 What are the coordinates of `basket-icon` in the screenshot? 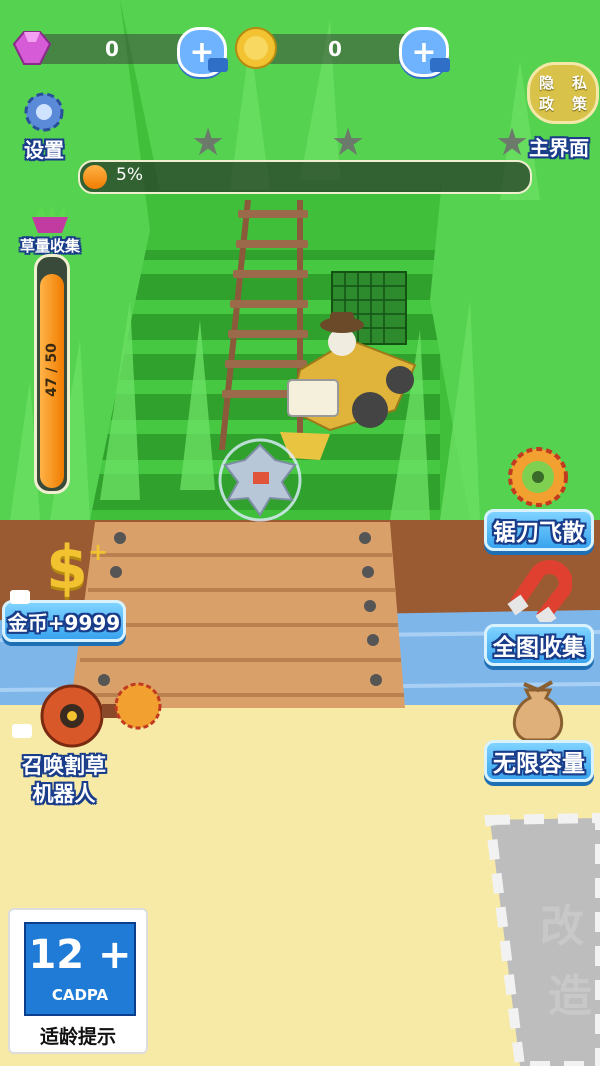 It's located at (50, 219).